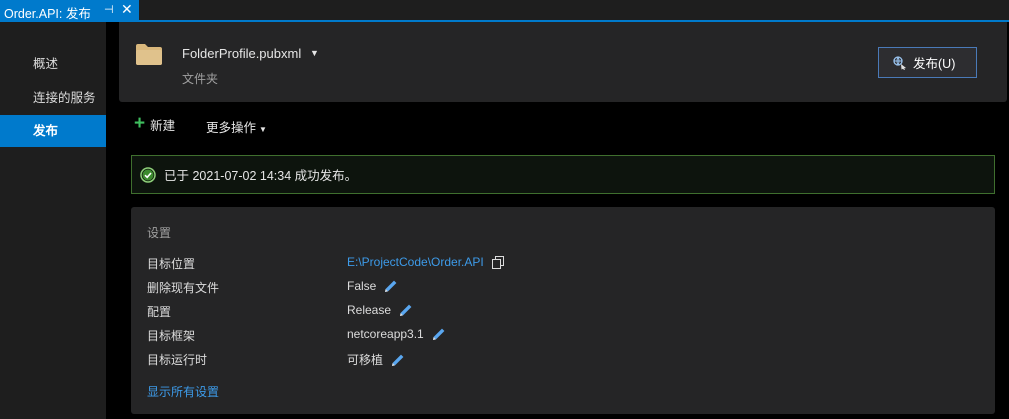 This screenshot has width=1009, height=419. What do you see at coordinates (127, 9) in the screenshot?
I see `close-icon: ✕` at bounding box center [127, 9].